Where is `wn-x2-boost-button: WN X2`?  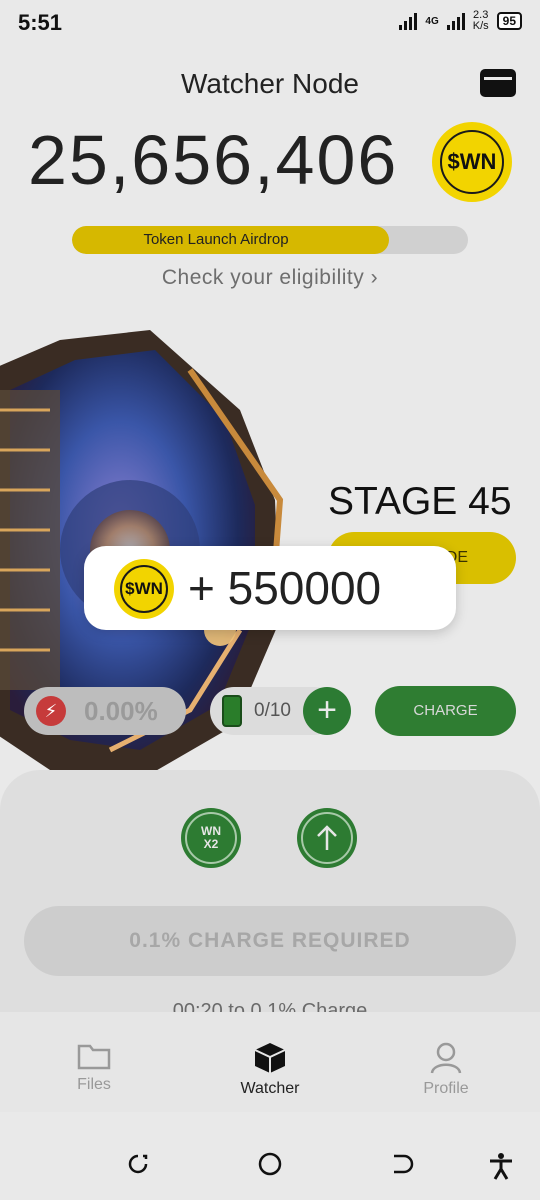 wn-x2-boost-button: WN X2 is located at coordinates (211, 838).